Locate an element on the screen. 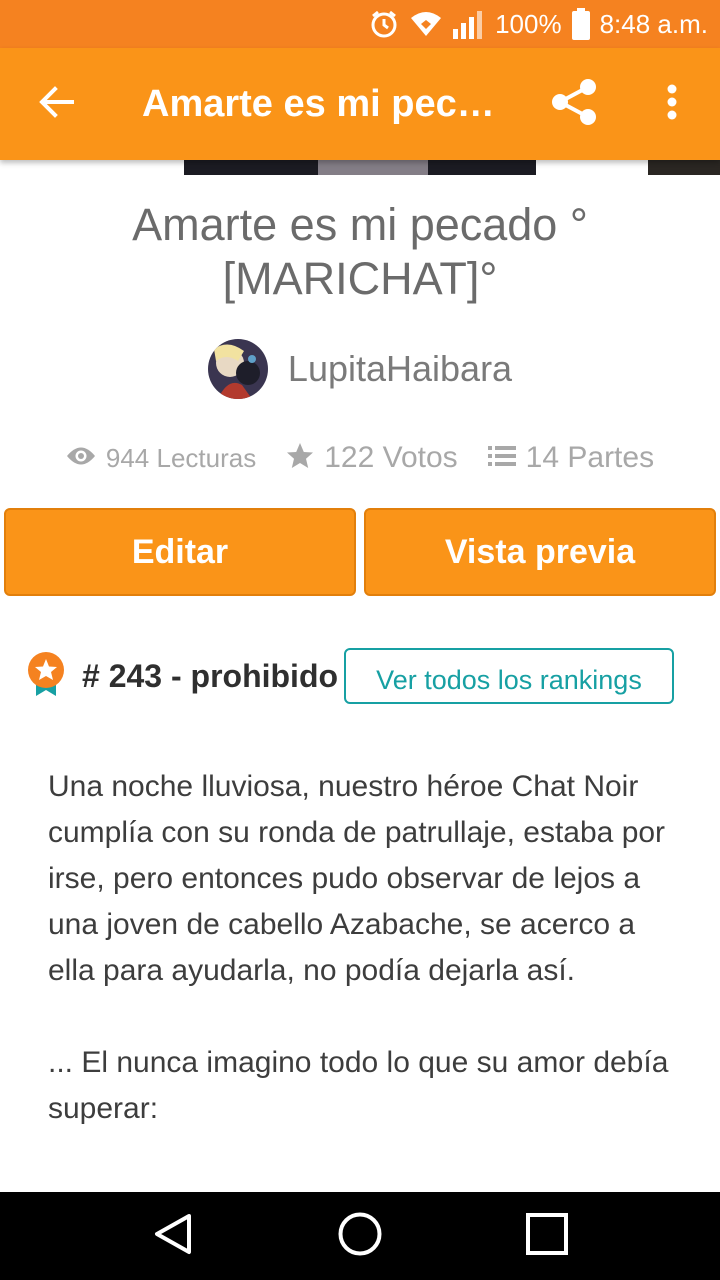 This screenshot has height=1280, width=720. star-icon is located at coordinates (300, 458).